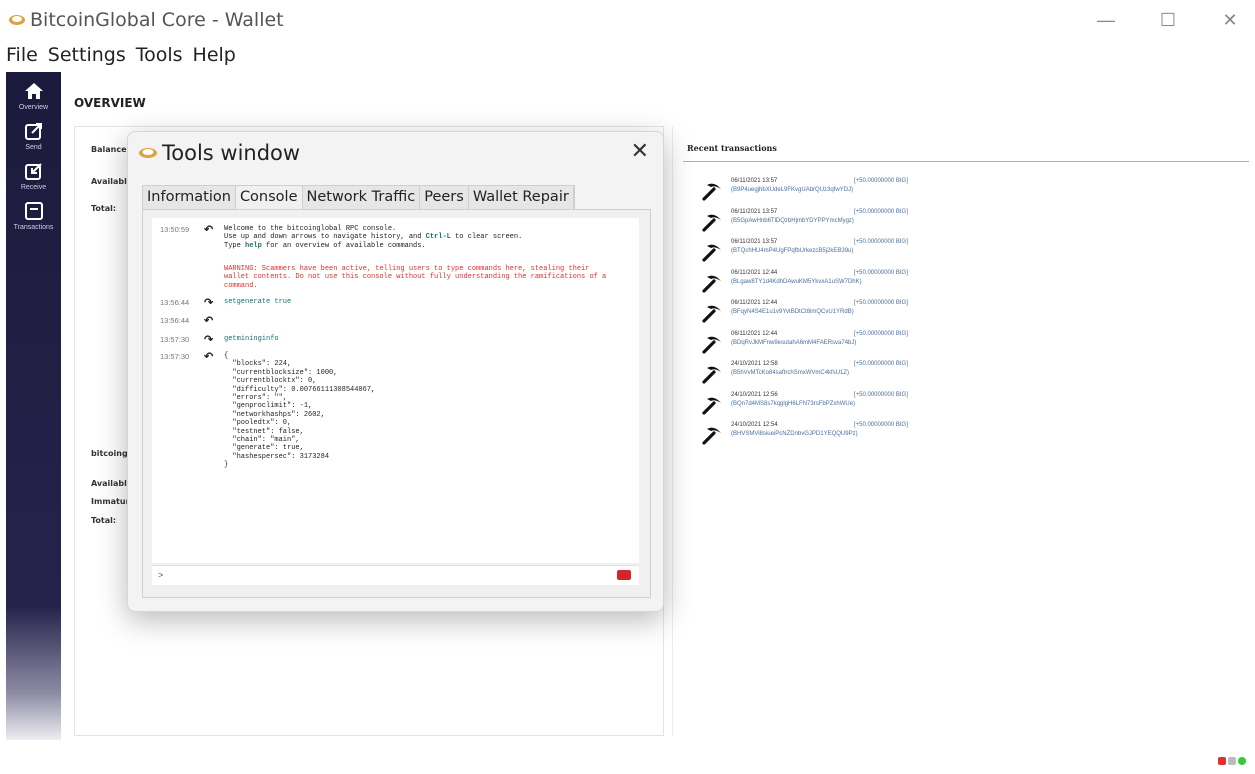 The image size is (1255, 774). Describe the element at coordinates (22, 58) in the screenshot. I see `menu-file: File` at that location.